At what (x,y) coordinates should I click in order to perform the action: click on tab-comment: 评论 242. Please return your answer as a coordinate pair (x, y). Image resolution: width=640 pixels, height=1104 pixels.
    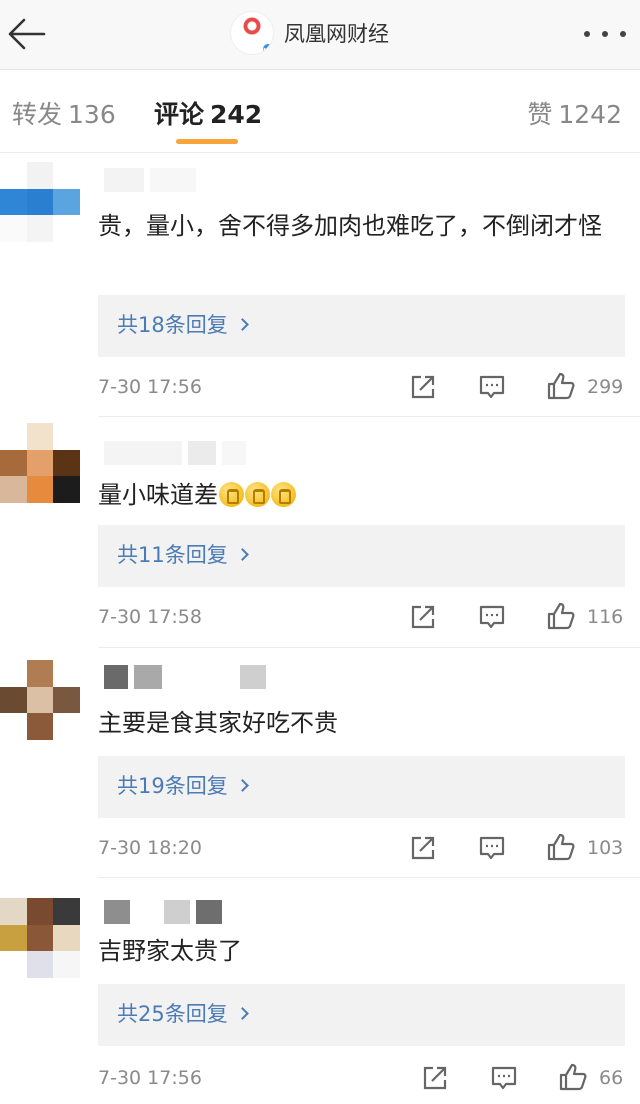
    Looking at the image, I should click on (208, 113).